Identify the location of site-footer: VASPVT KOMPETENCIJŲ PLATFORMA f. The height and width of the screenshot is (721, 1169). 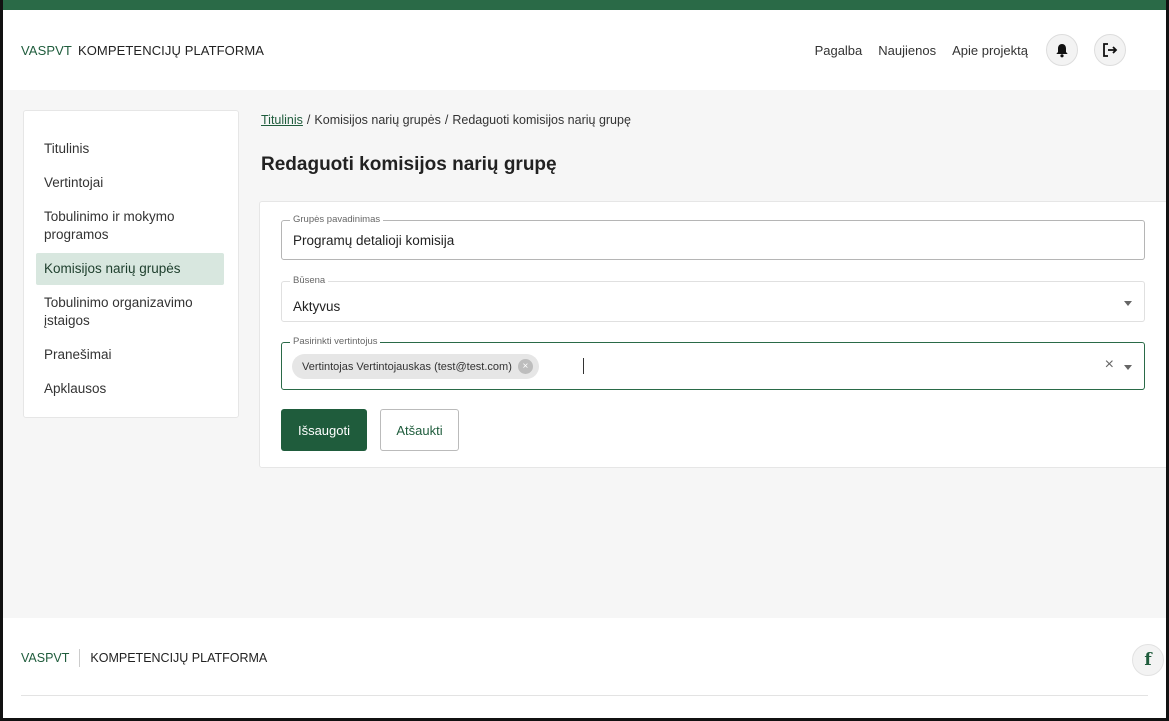
(584, 668).